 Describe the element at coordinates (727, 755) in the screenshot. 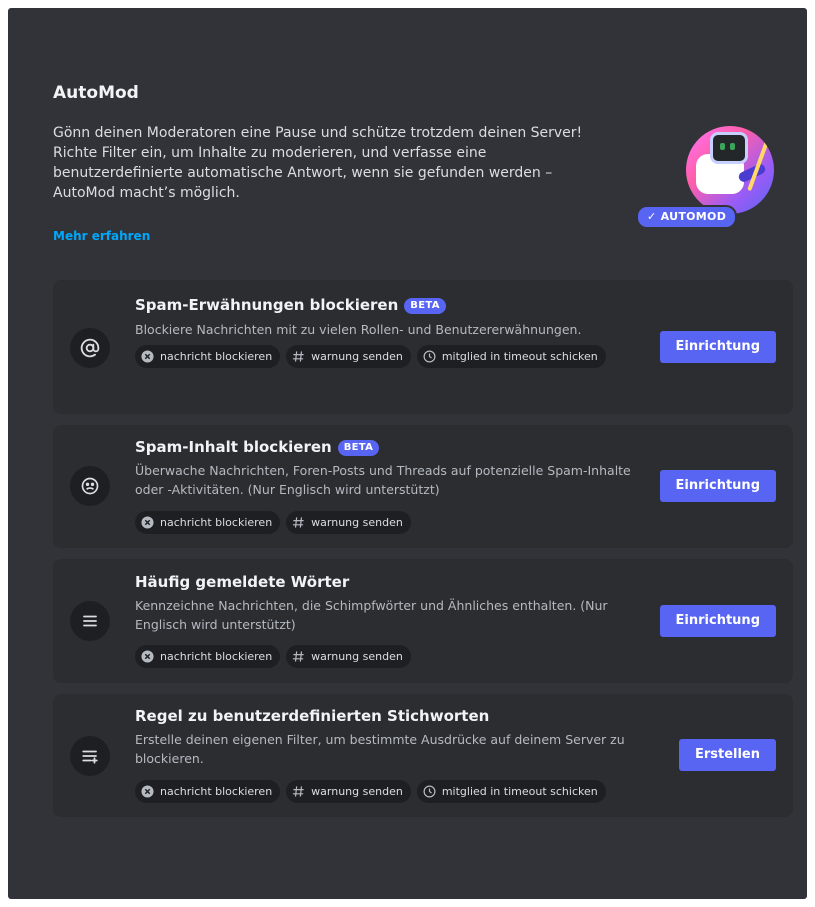

I see `create-button: Erstellen` at that location.